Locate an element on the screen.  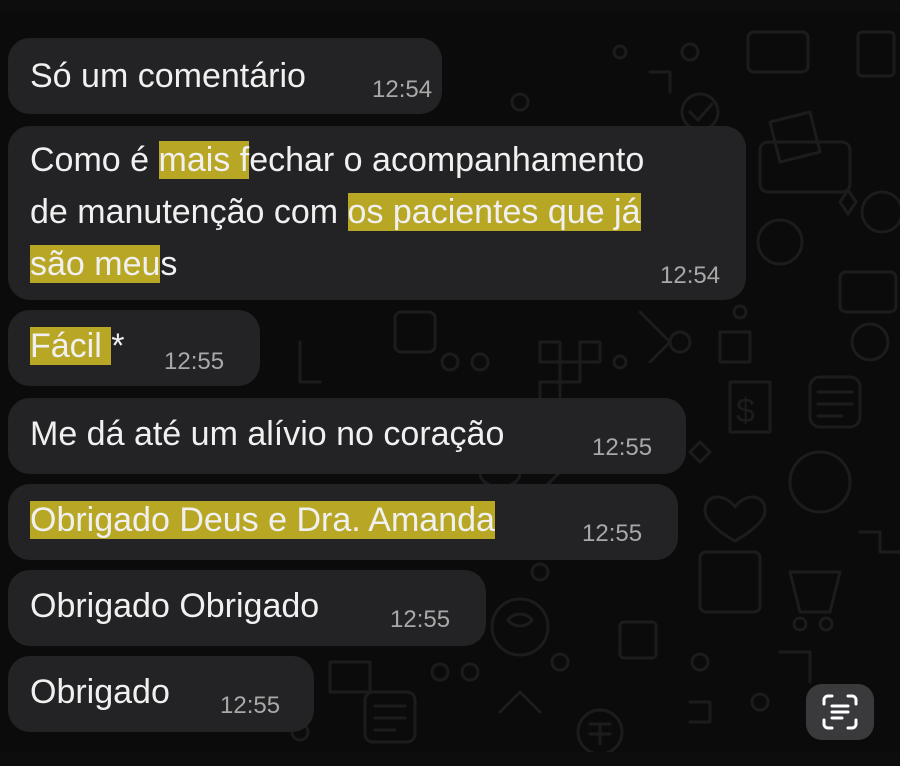
message-line: Fácil * is located at coordinates (77, 346).